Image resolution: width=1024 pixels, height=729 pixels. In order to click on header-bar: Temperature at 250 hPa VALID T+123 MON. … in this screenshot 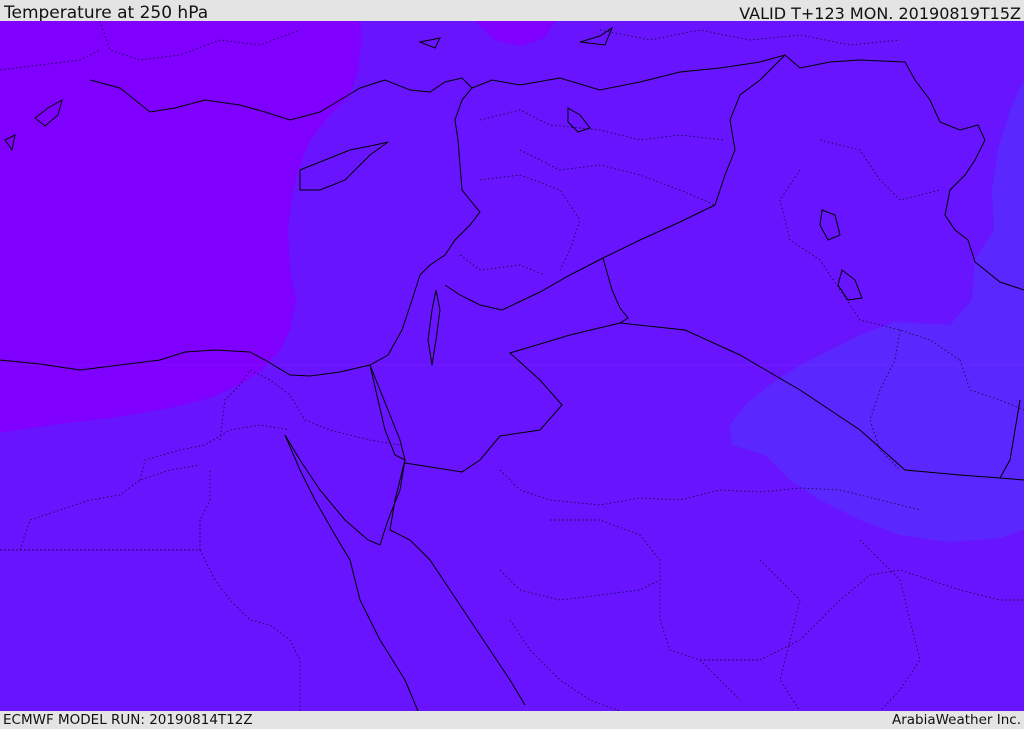, I will do `click(512, 11)`.